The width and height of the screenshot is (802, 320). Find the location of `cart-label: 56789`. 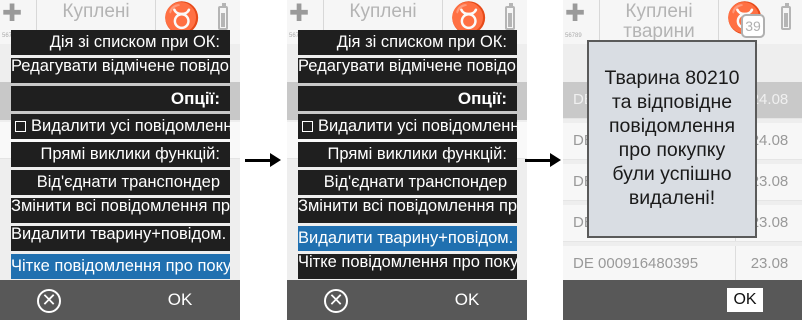

cart-label: 56789 is located at coordinates (573, 36).